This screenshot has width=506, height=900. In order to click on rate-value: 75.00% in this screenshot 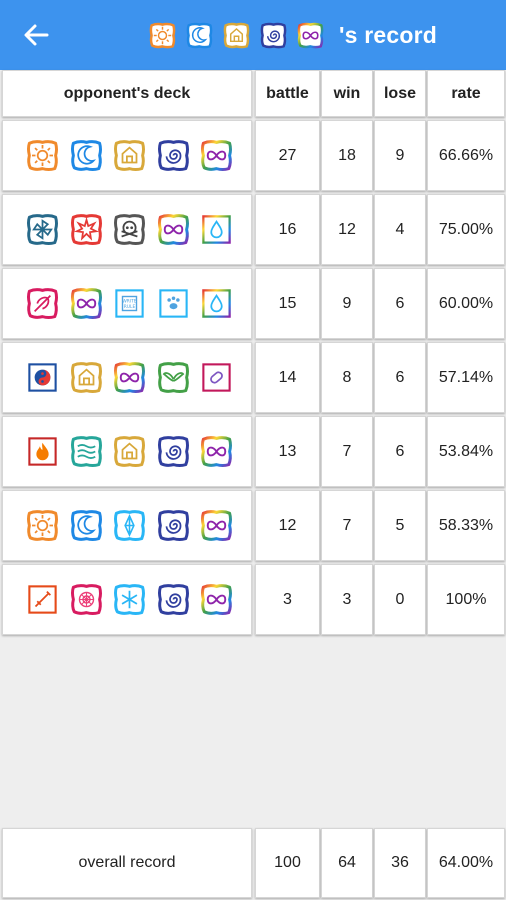, I will do `click(466, 229)`.